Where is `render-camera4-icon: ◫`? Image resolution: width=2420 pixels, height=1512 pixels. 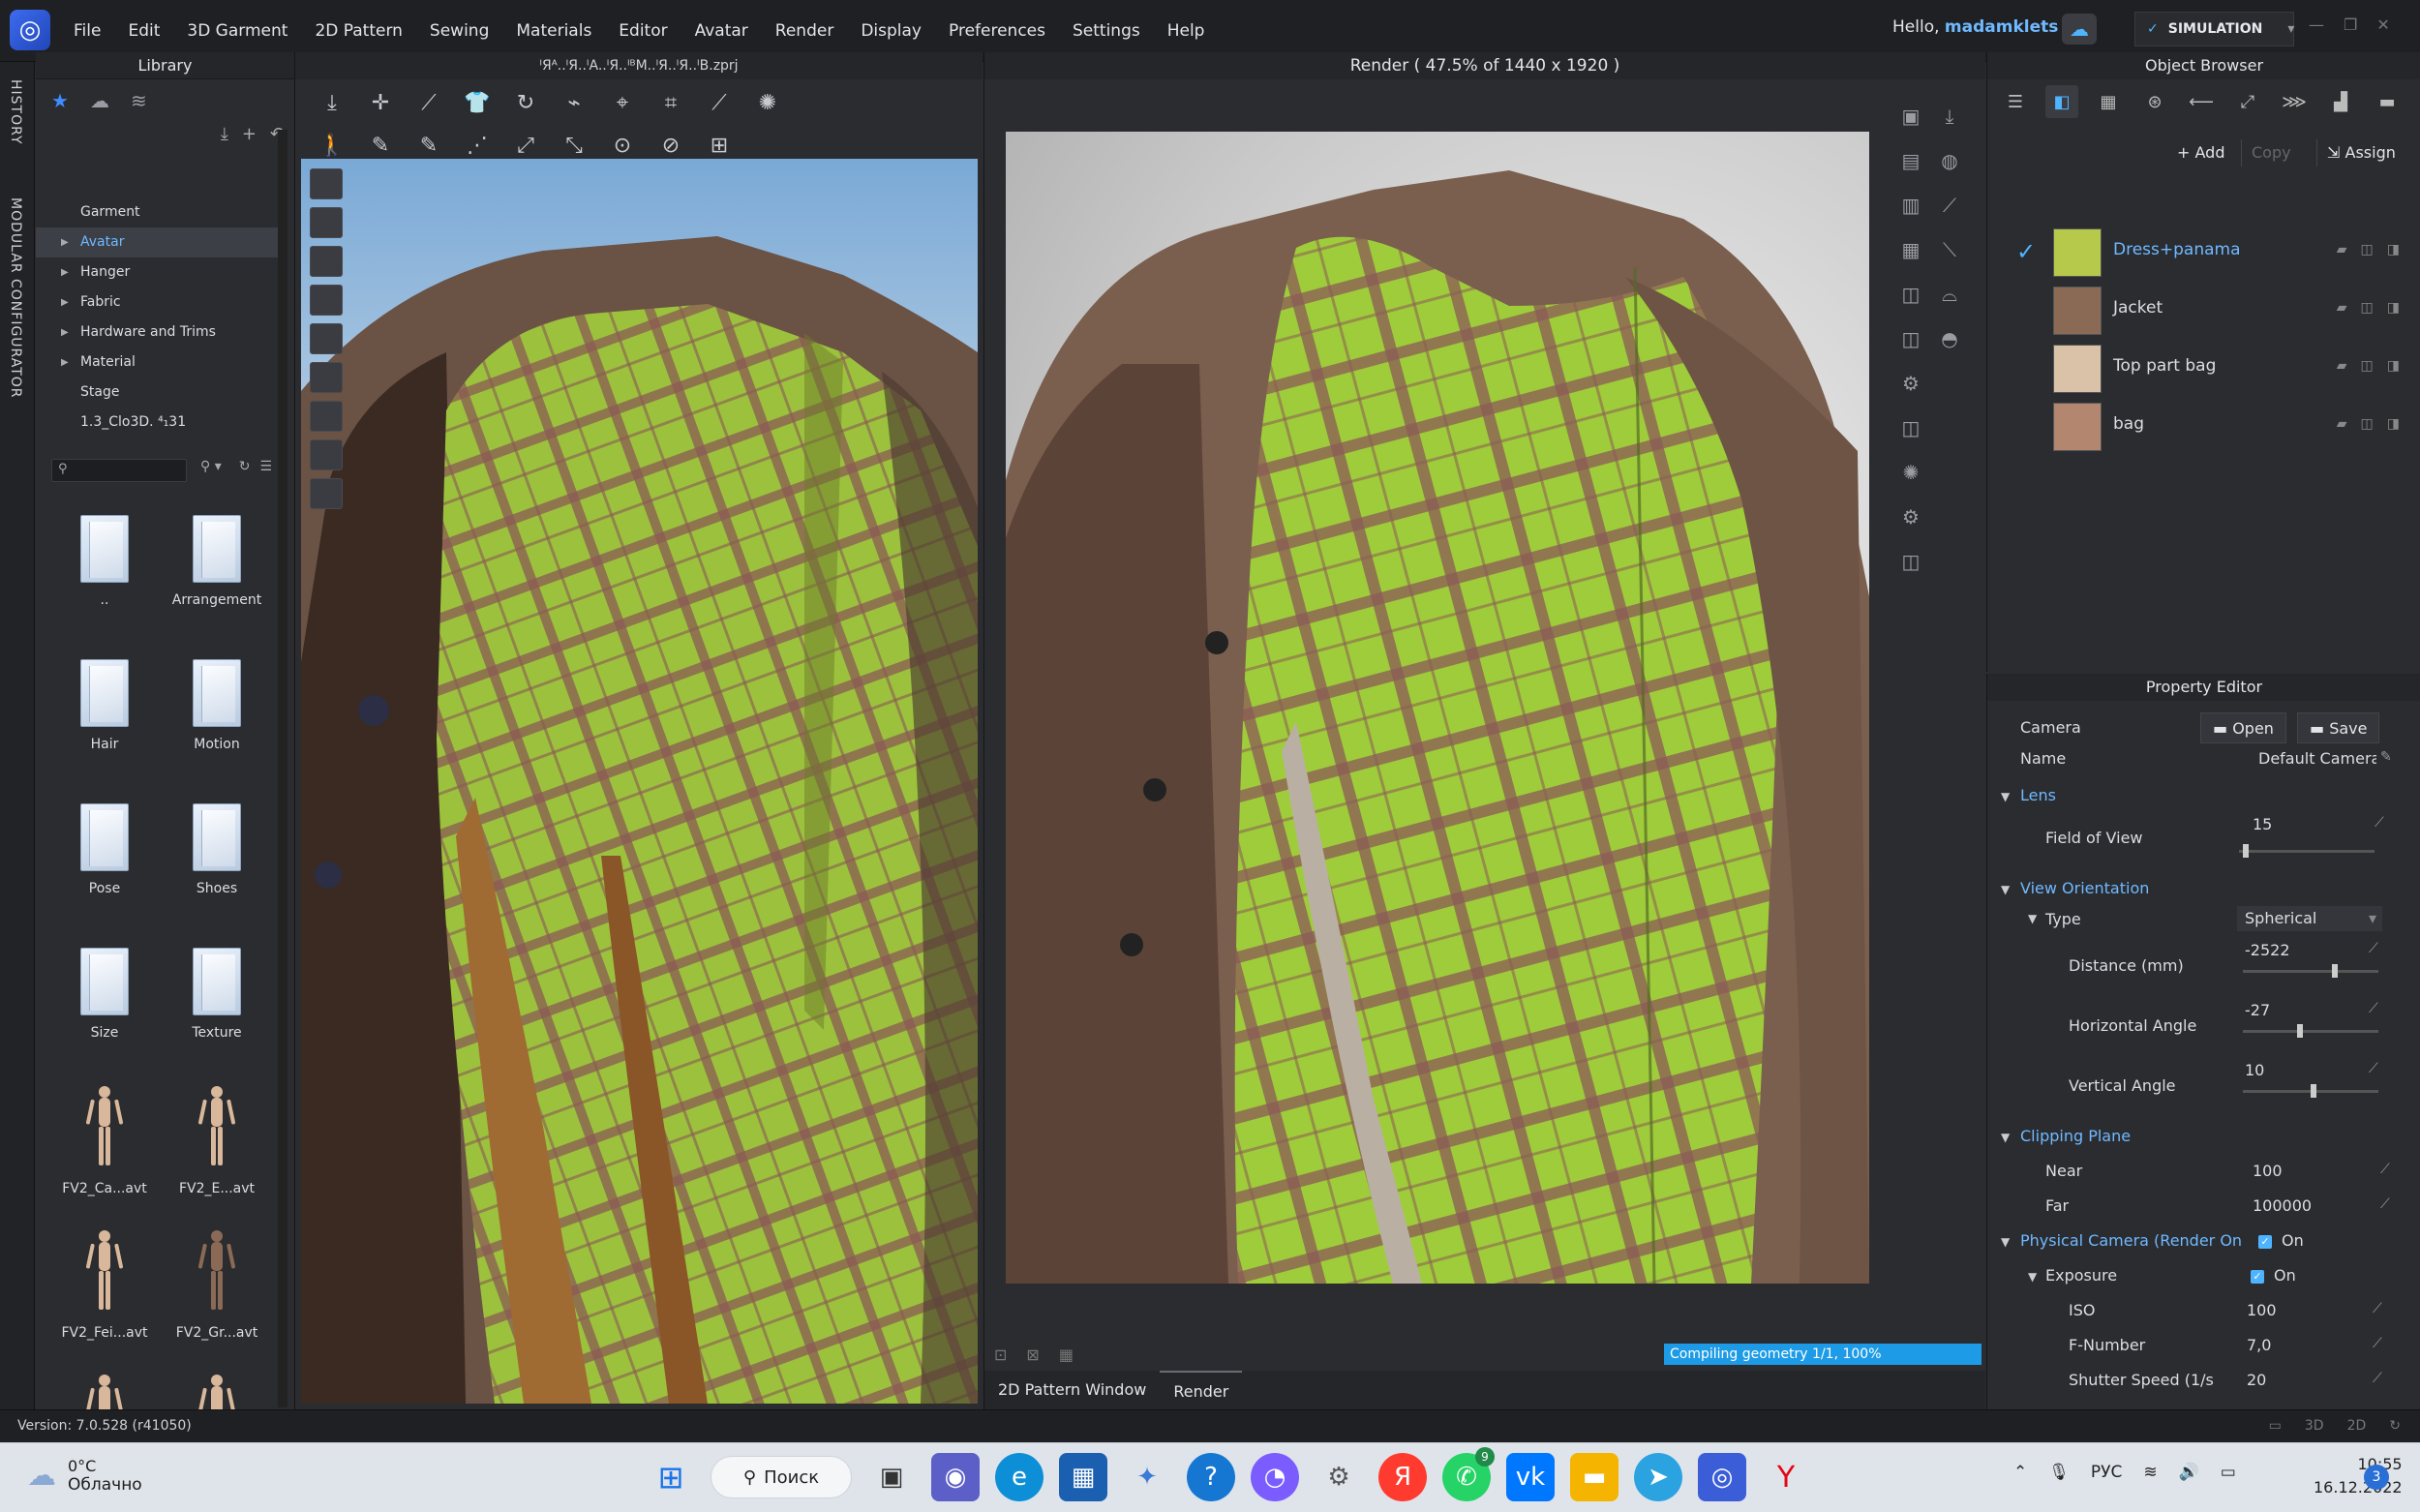
render-camera4-icon: ◫ is located at coordinates (1910, 561).